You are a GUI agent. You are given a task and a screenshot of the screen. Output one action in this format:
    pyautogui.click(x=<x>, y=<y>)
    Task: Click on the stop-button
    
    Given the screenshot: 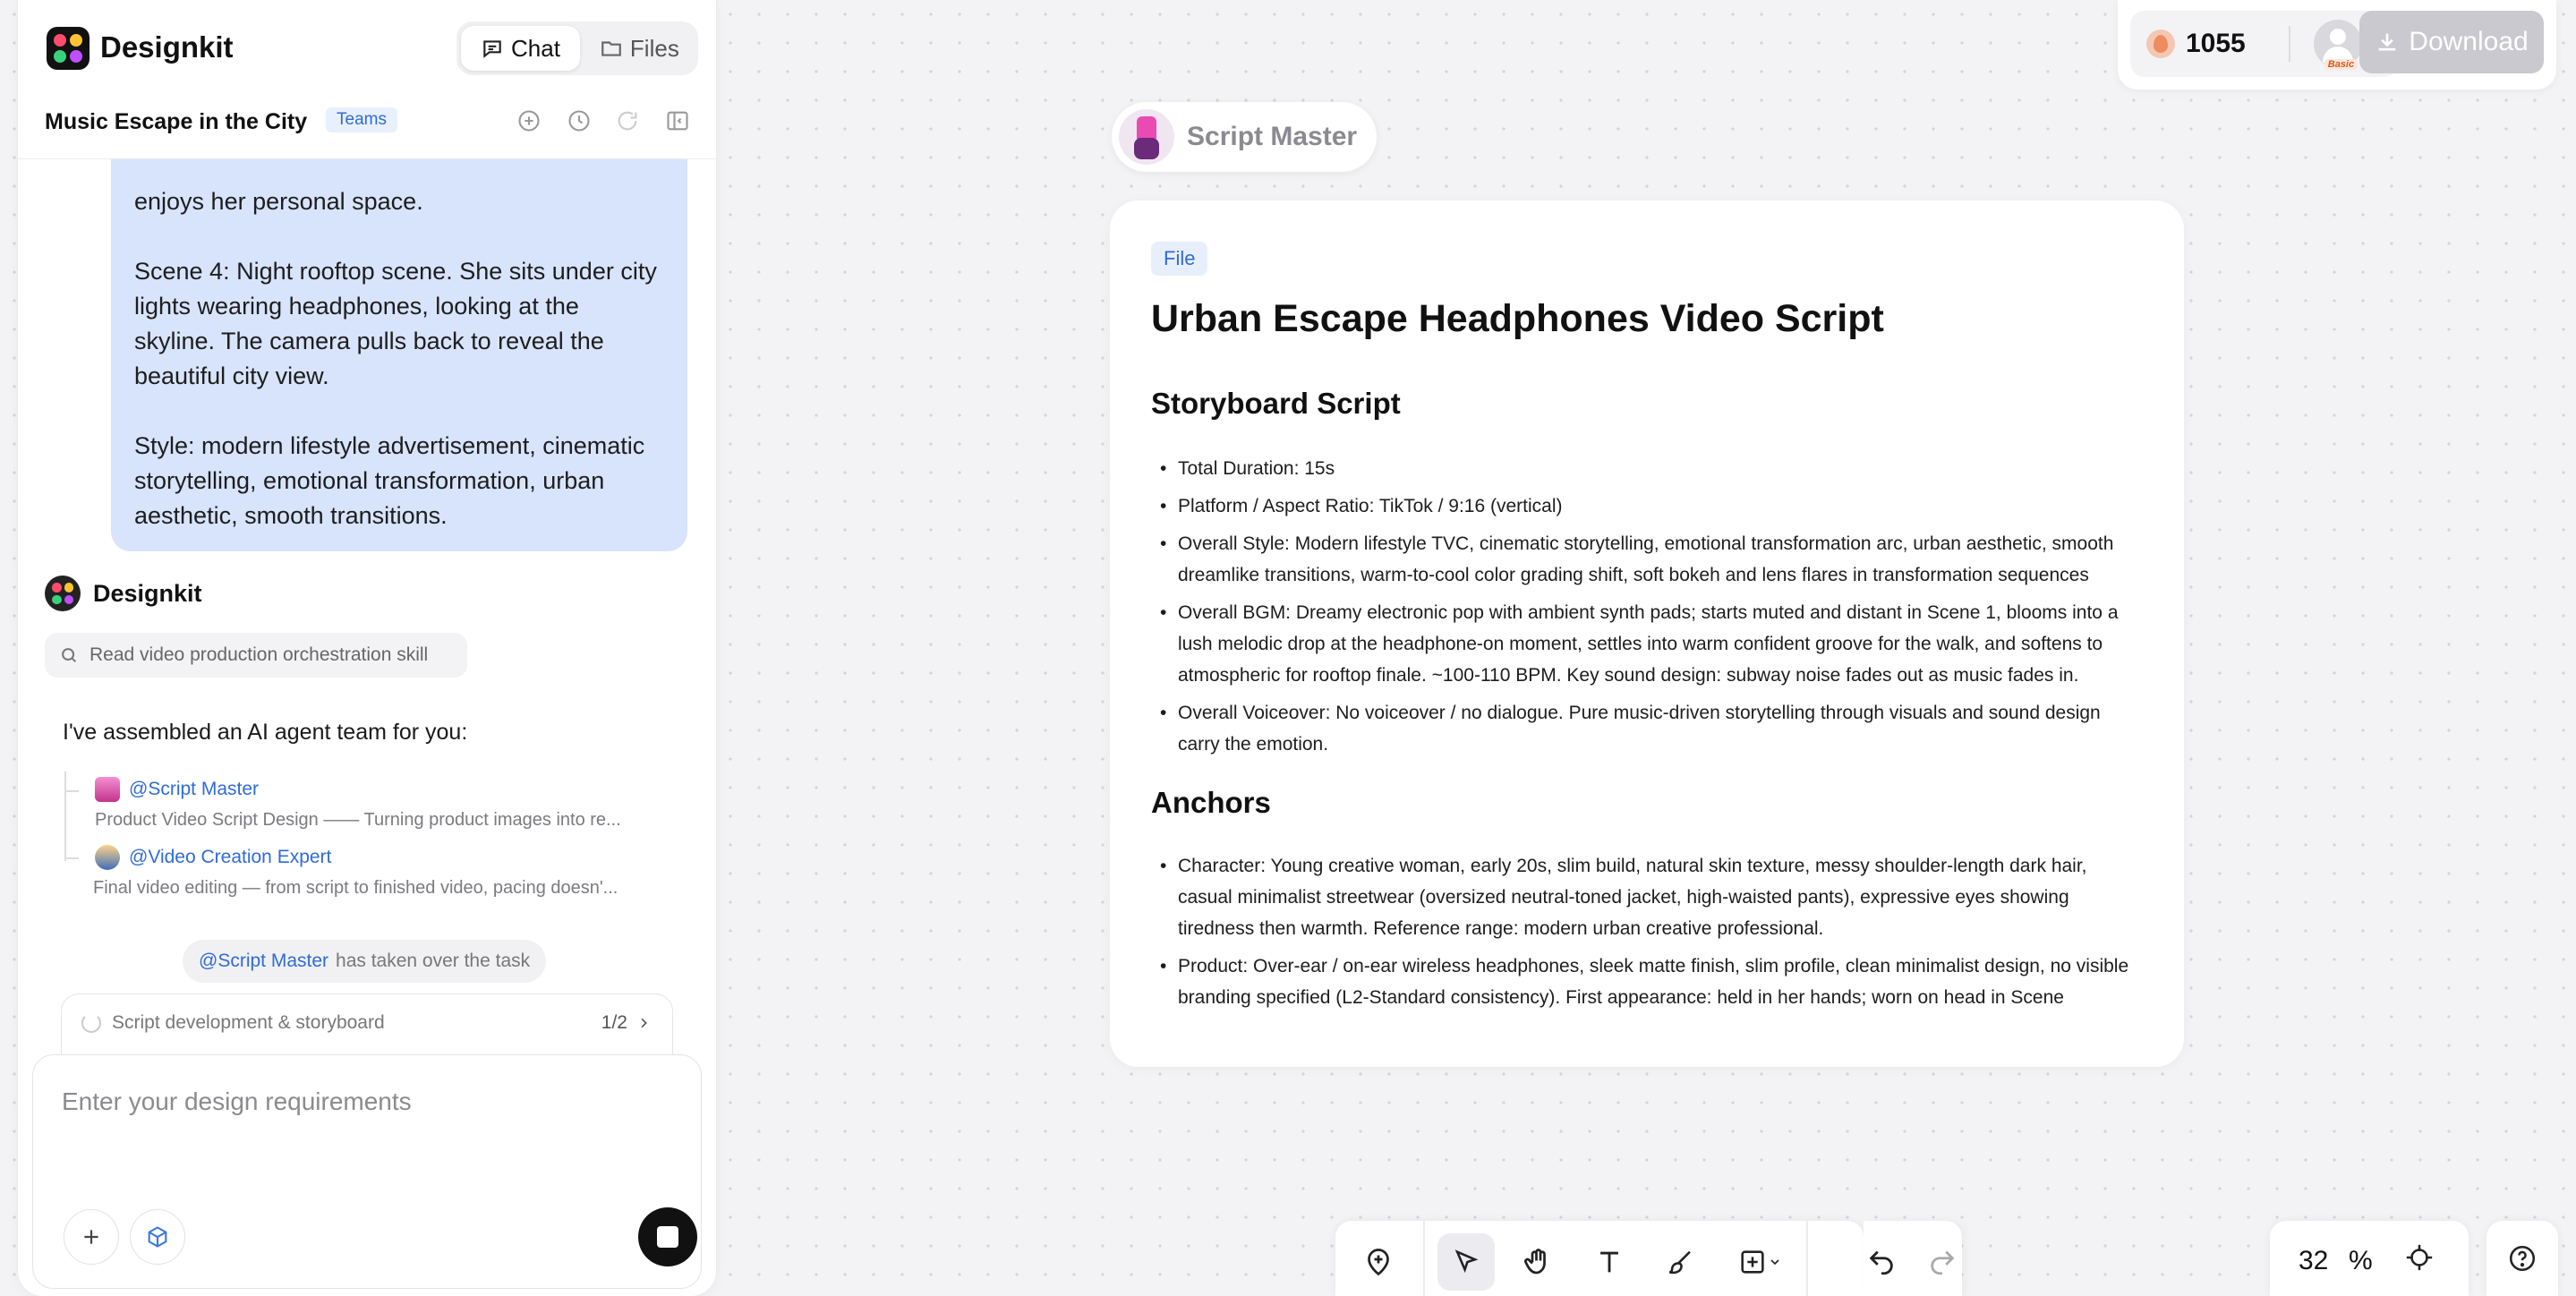 What is the action you would take?
    pyautogui.click(x=667, y=1236)
    